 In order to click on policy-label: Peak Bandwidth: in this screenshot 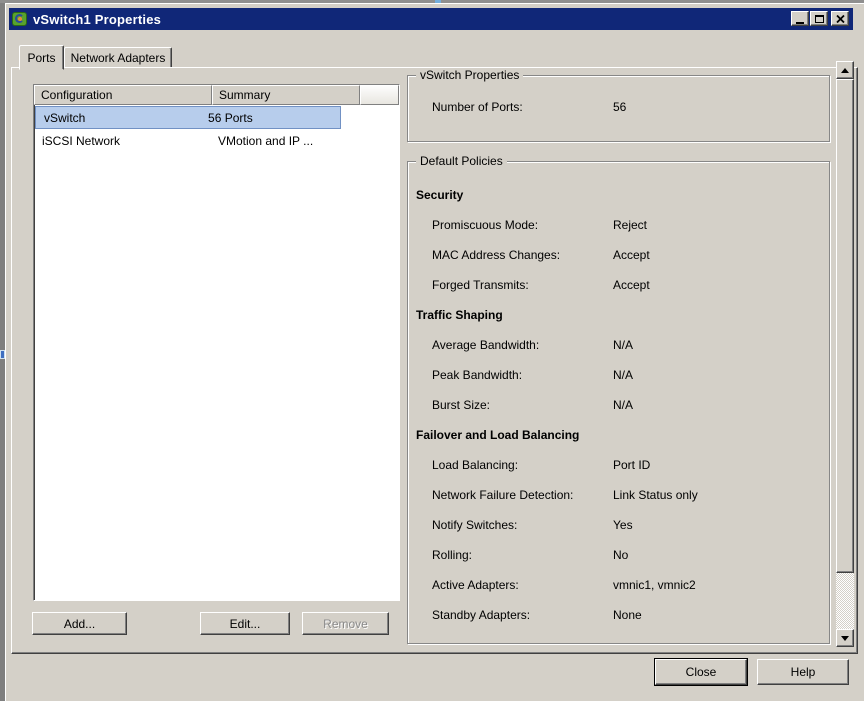, I will do `click(477, 375)`.